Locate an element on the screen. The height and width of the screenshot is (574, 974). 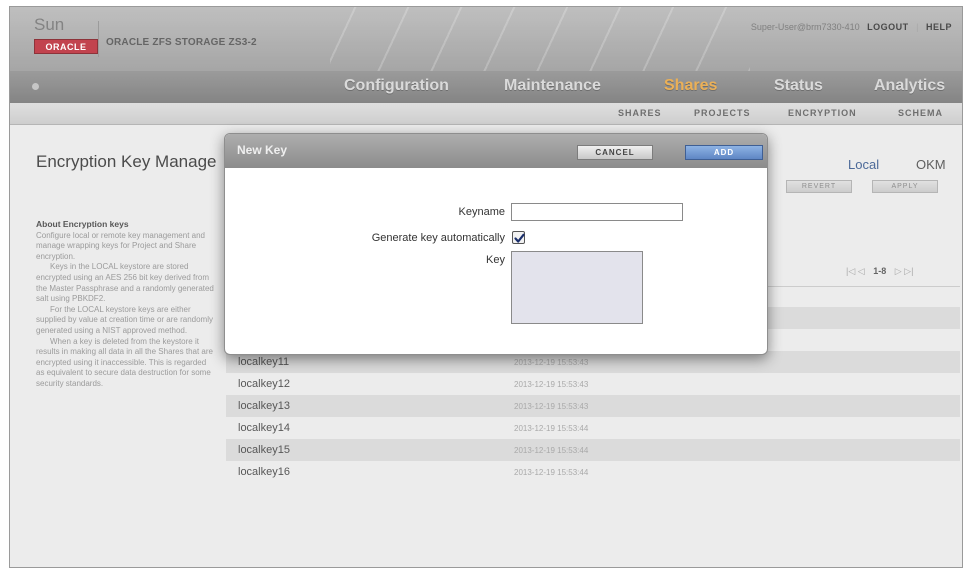
key-label: Key is located at coordinates (495, 260).